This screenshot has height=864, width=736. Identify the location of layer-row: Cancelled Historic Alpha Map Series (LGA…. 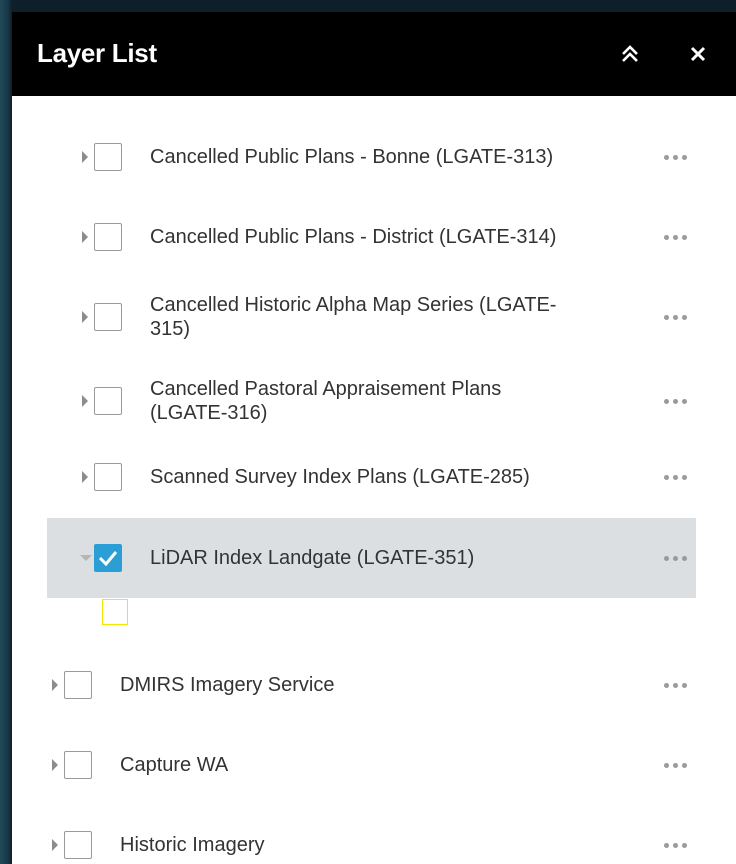
(374, 317).